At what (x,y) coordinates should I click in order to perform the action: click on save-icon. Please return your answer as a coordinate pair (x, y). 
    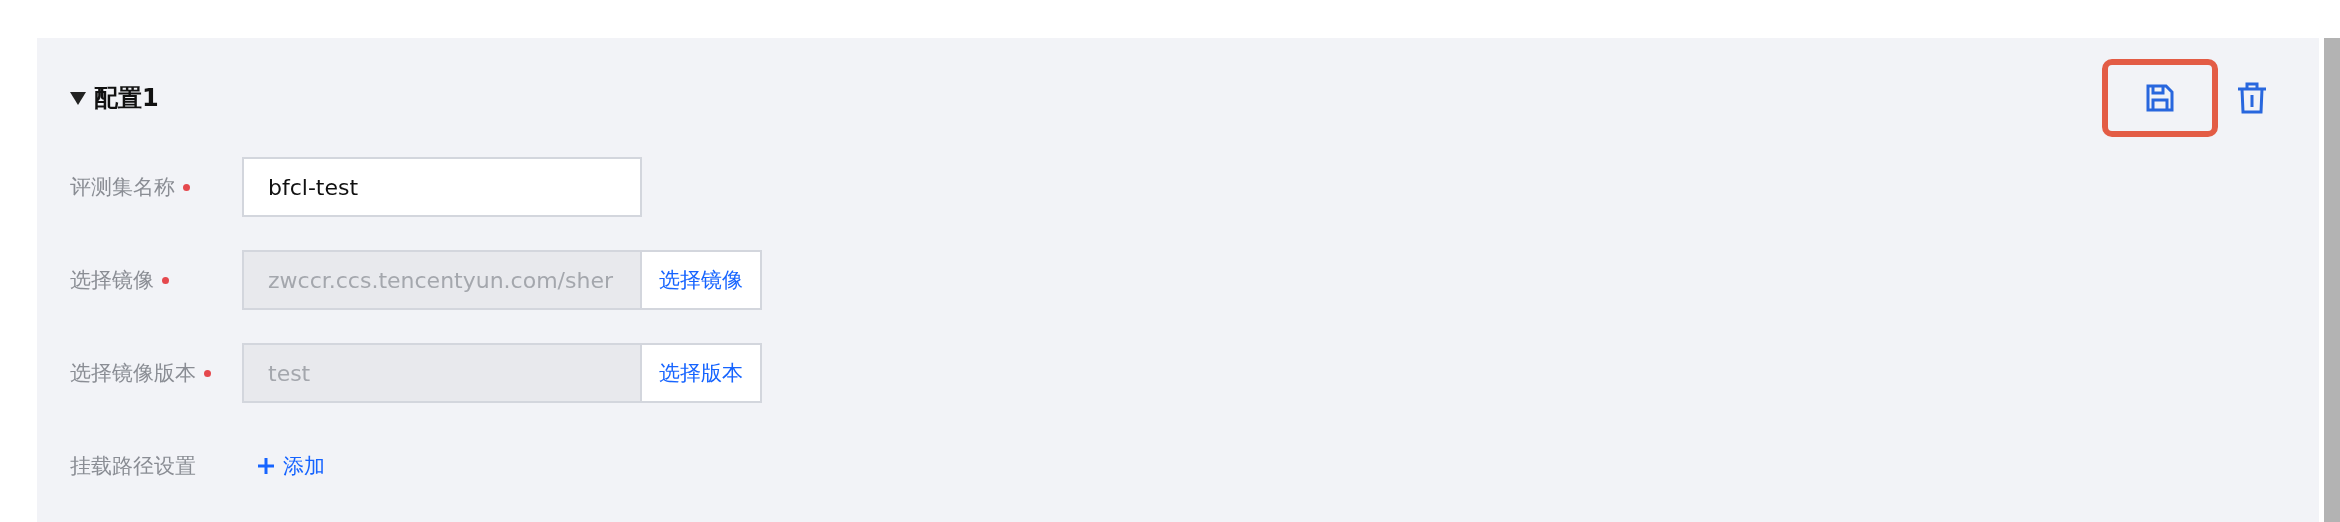
    Looking at the image, I should click on (2160, 98).